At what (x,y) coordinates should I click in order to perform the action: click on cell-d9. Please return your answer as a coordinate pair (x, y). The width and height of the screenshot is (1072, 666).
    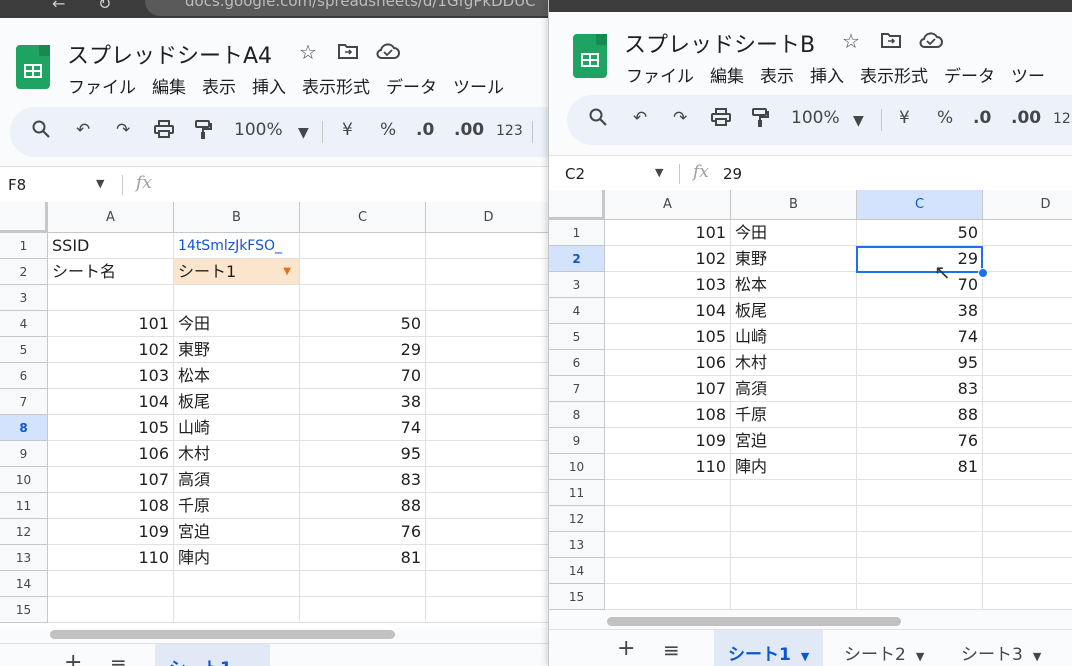
    Looking at the image, I should click on (487, 454).